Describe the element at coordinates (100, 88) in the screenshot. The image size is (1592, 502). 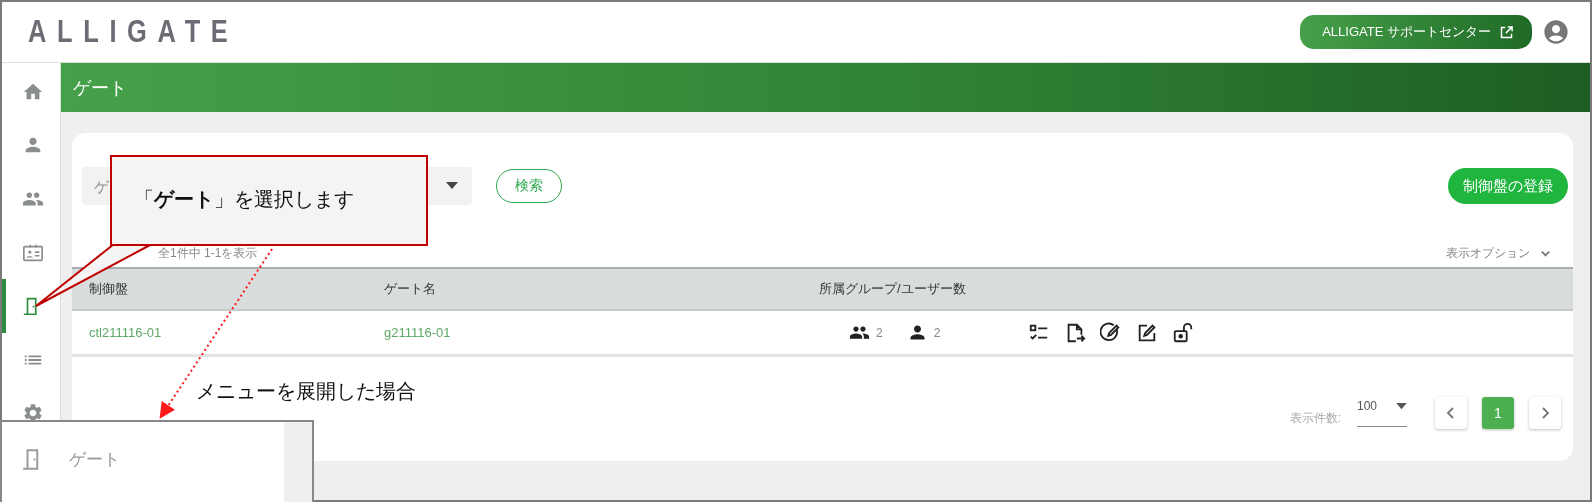
I see `page-title: ゲート` at that location.